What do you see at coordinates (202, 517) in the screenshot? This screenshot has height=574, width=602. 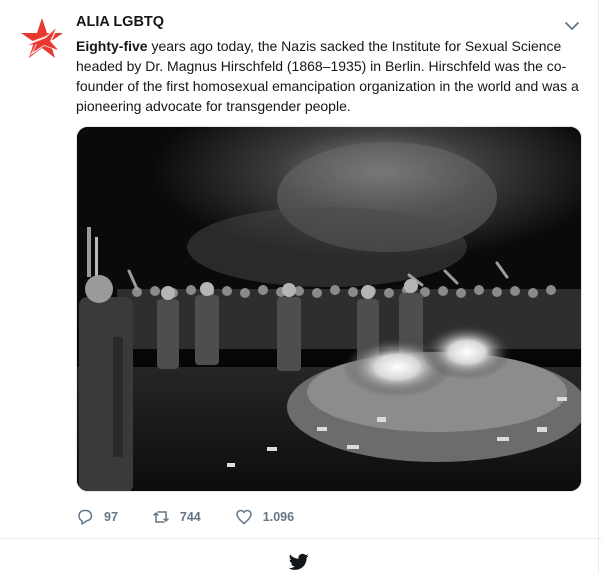 I see `tweet-actions: 97 744 1.096` at bounding box center [202, 517].